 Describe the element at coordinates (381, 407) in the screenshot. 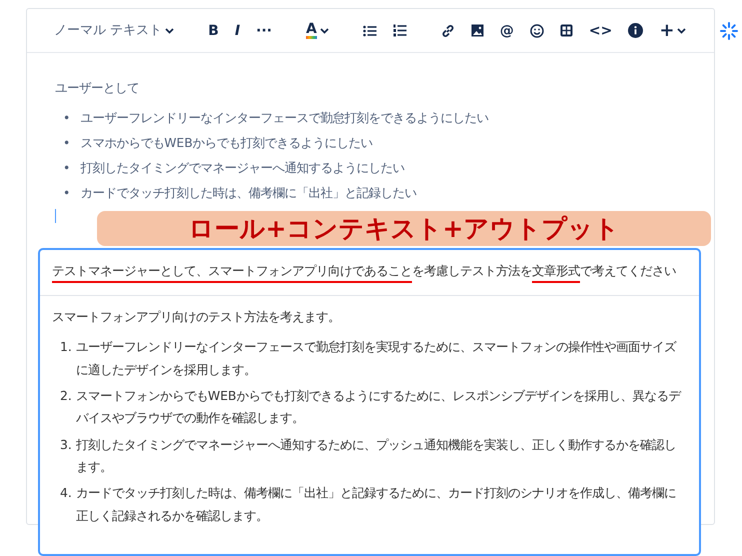

I see `answer-step: スマートフォンからでもWEBからでも打刻できるようにするために、レスポンシブデザインを採用し、異なるデバイスやブラウザでの動作を確認します。` at that location.